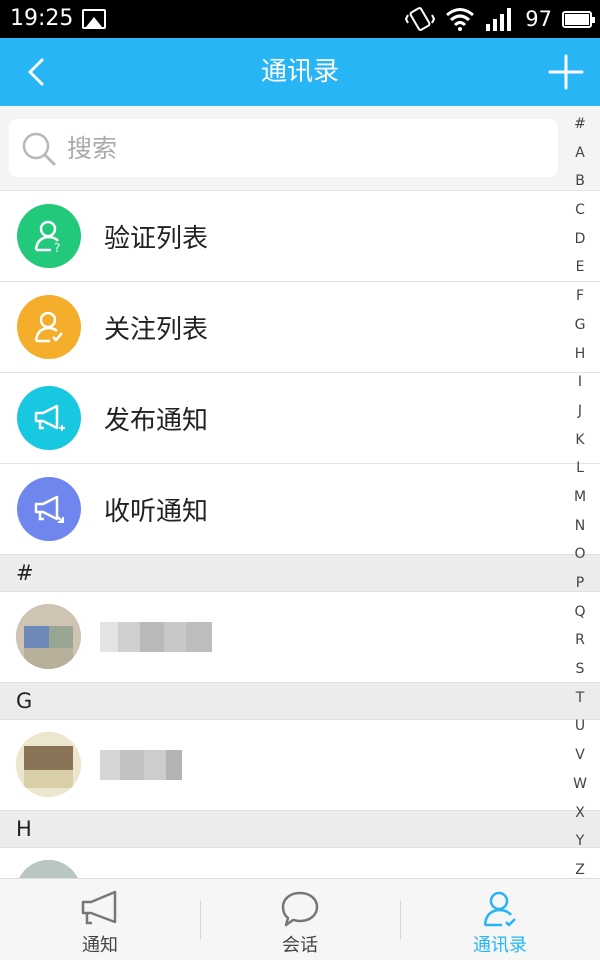 The image size is (600, 960). What do you see at coordinates (499, 909) in the screenshot?
I see `contacts-icon` at bounding box center [499, 909].